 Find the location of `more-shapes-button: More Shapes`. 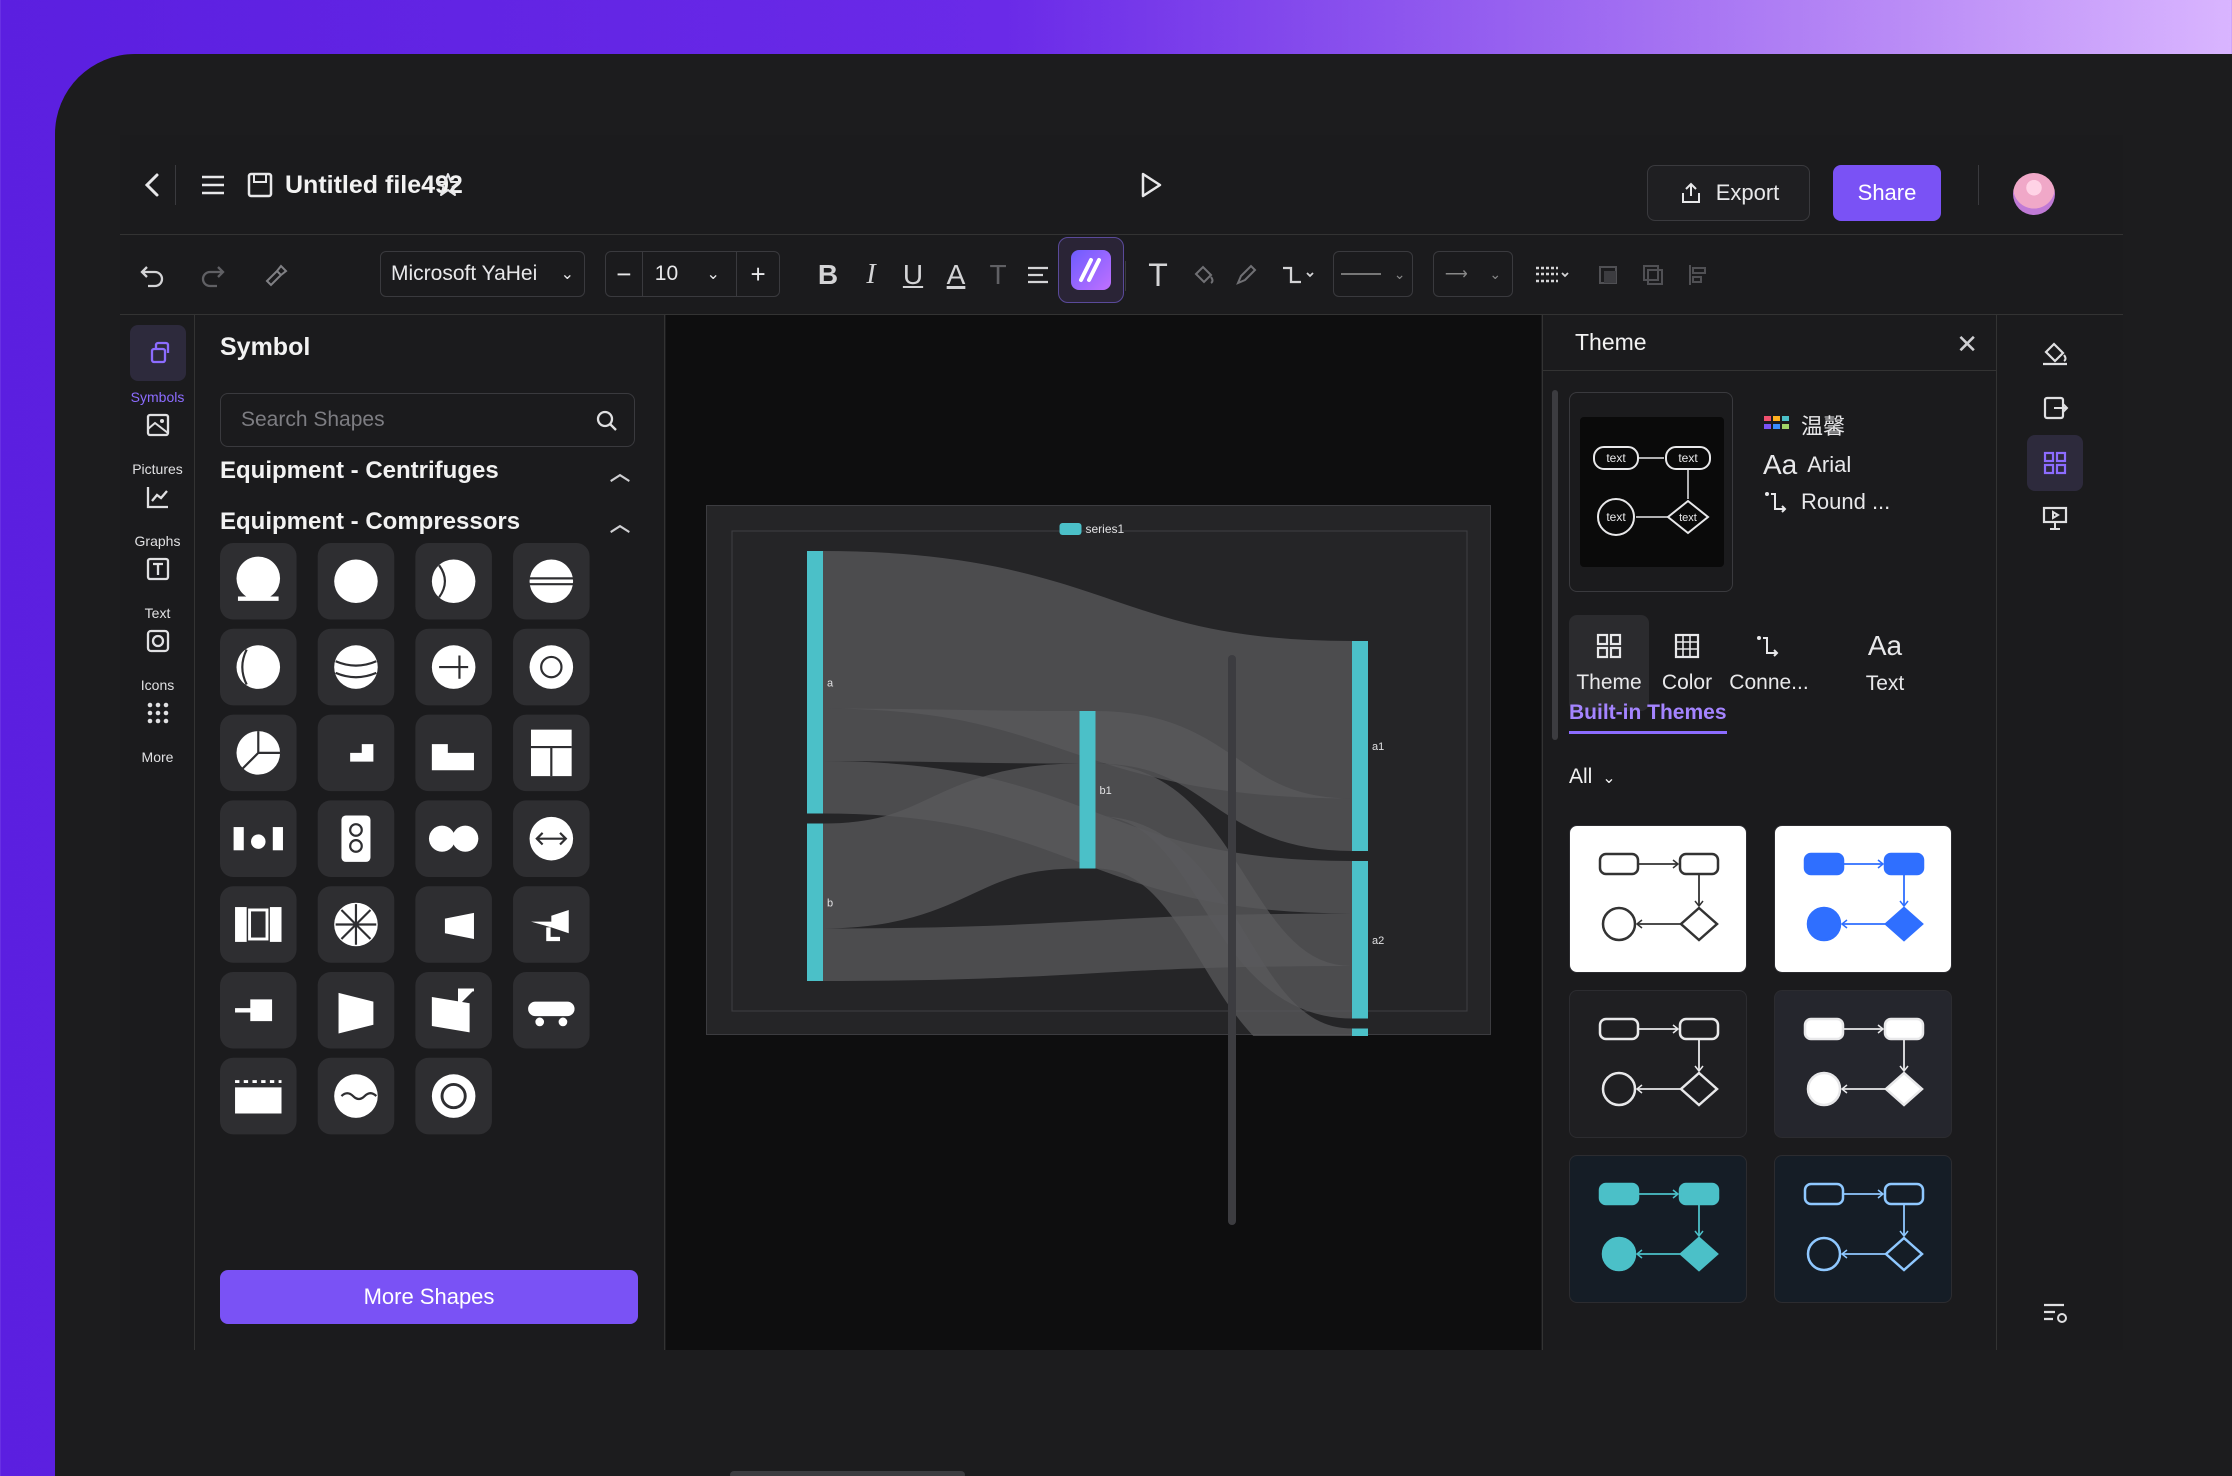

more-shapes-button: More Shapes is located at coordinates (429, 1297).